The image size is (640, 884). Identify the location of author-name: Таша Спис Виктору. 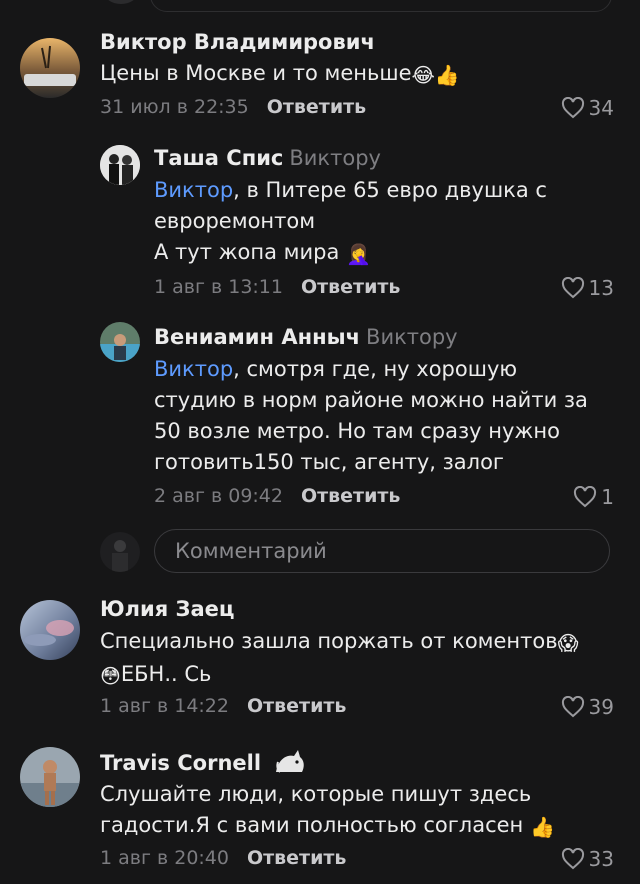
(267, 158).